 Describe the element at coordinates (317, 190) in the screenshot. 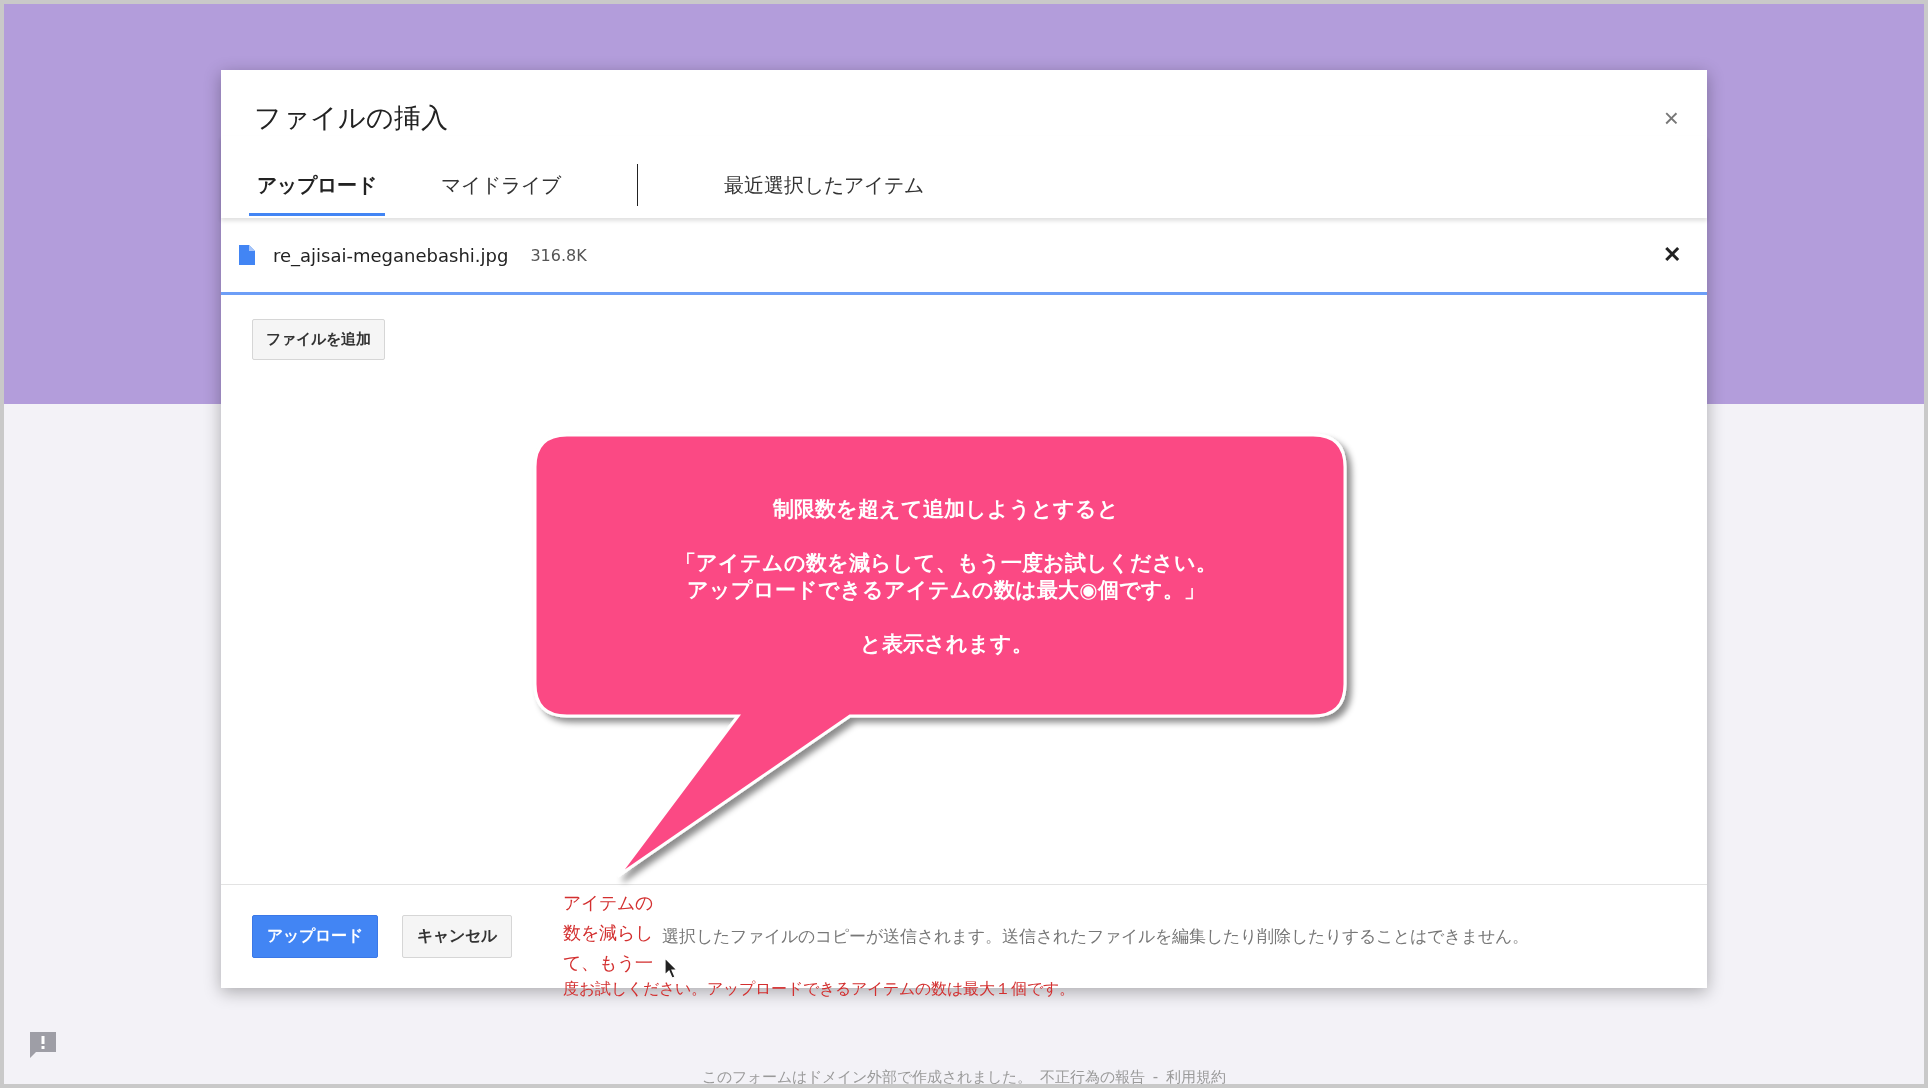

I see `tab: アップロード` at that location.